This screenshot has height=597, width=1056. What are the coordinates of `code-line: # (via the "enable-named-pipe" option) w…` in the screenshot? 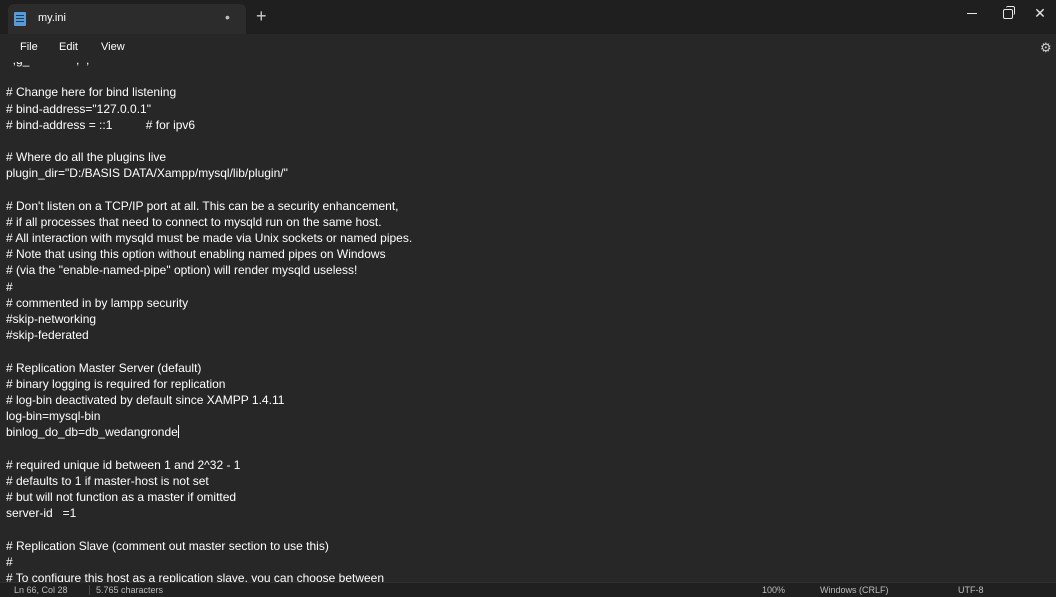 It's located at (526, 270).